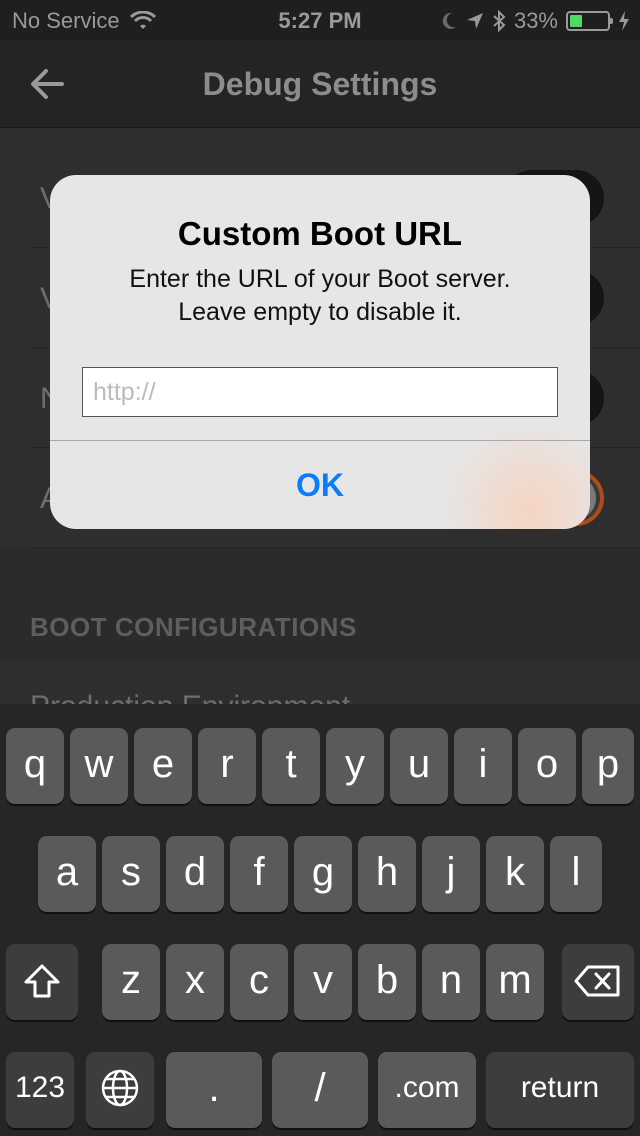 The height and width of the screenshot is (1136, 640). What do you see at coordinates (576, 874) in the screenshot?
I see `key-l: l` at bounding box center [576, 874].